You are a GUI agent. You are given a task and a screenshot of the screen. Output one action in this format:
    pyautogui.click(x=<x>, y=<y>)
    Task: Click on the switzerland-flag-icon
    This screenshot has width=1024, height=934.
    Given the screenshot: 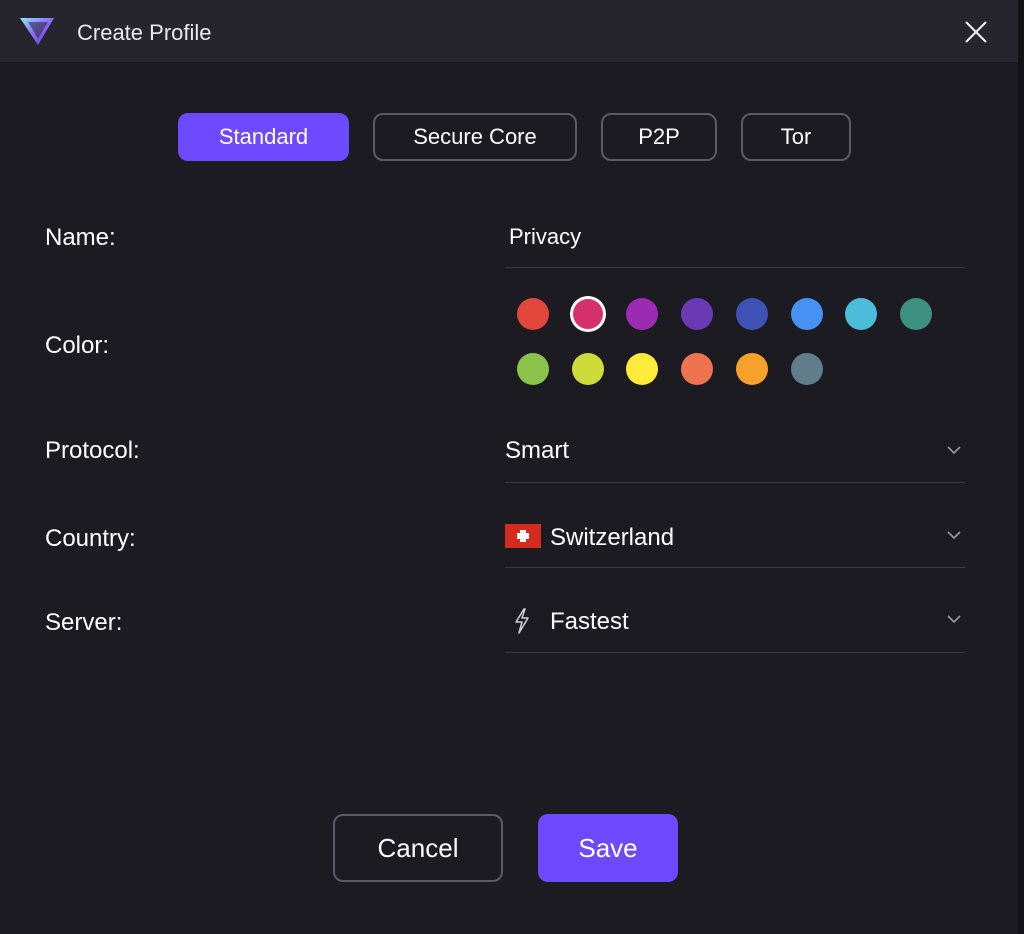 What is the action you would take?
    pyautogui.click(x=523, y=536)
    